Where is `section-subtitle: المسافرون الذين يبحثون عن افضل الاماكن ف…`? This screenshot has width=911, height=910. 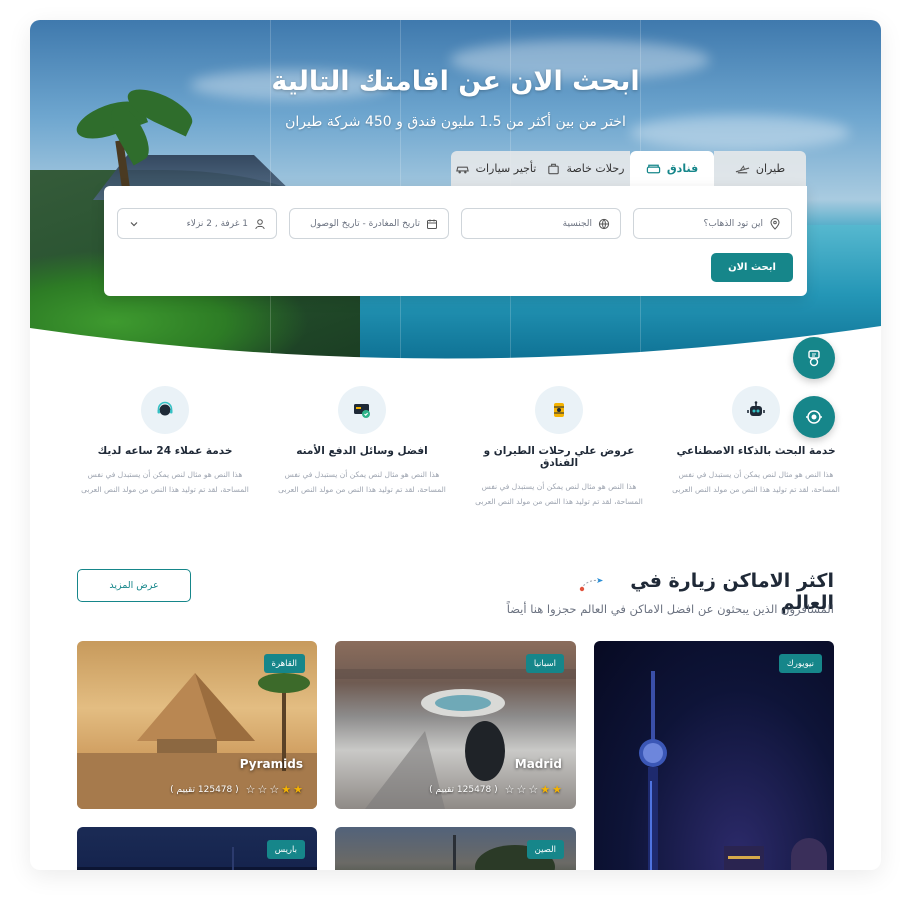 section-subtitle: المسافرون الذين يبحثون عن افضل الاماكن ف… is located at coordinates (670, 609).